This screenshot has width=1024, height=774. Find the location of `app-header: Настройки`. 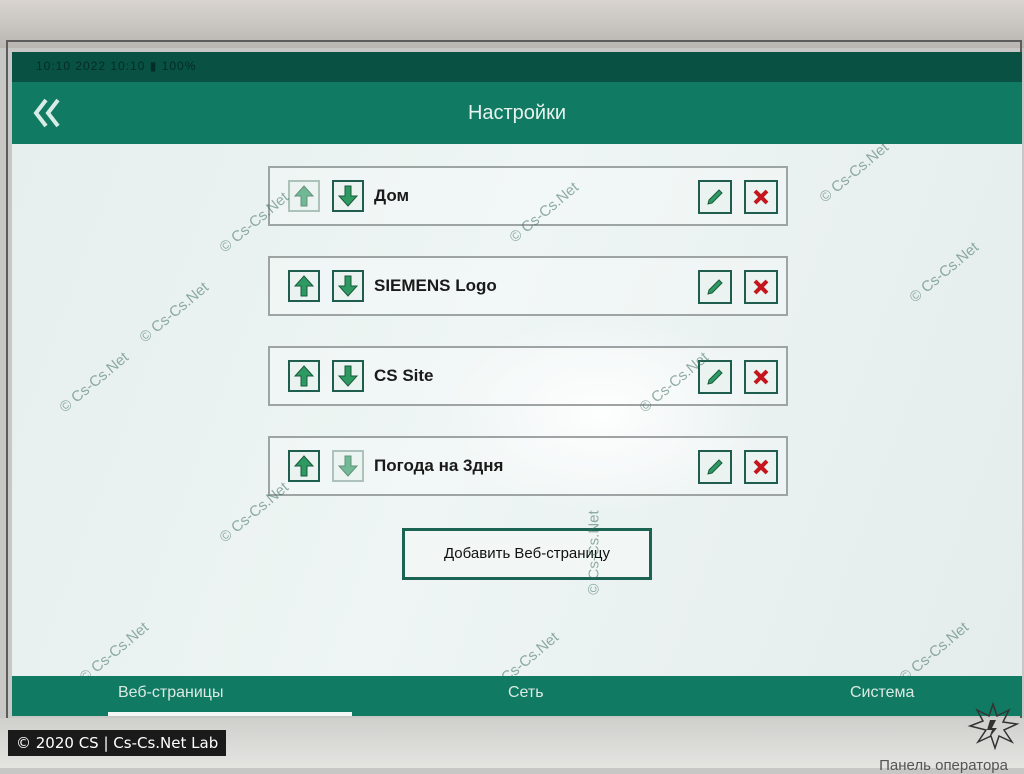

app-header: Настройки is located at coordinates (517, 113).